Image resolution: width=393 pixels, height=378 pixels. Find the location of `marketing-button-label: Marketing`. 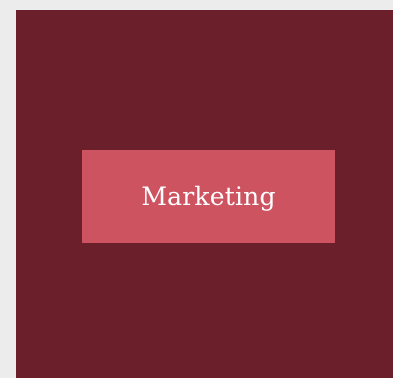

marketing-button-label: Marketing is located at coordinates (208, 196).